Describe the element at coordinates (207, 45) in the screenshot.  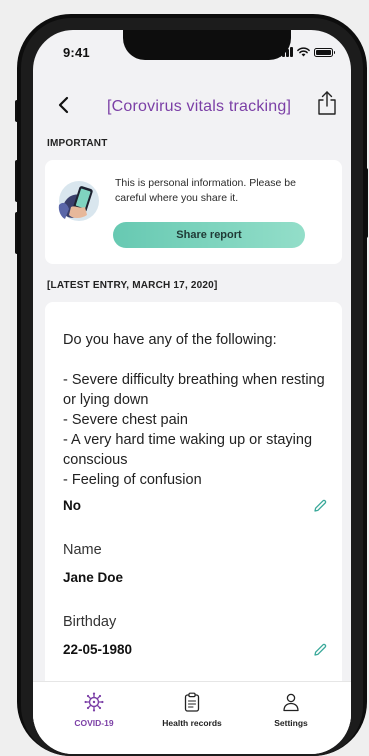
I see `notch` at that location.